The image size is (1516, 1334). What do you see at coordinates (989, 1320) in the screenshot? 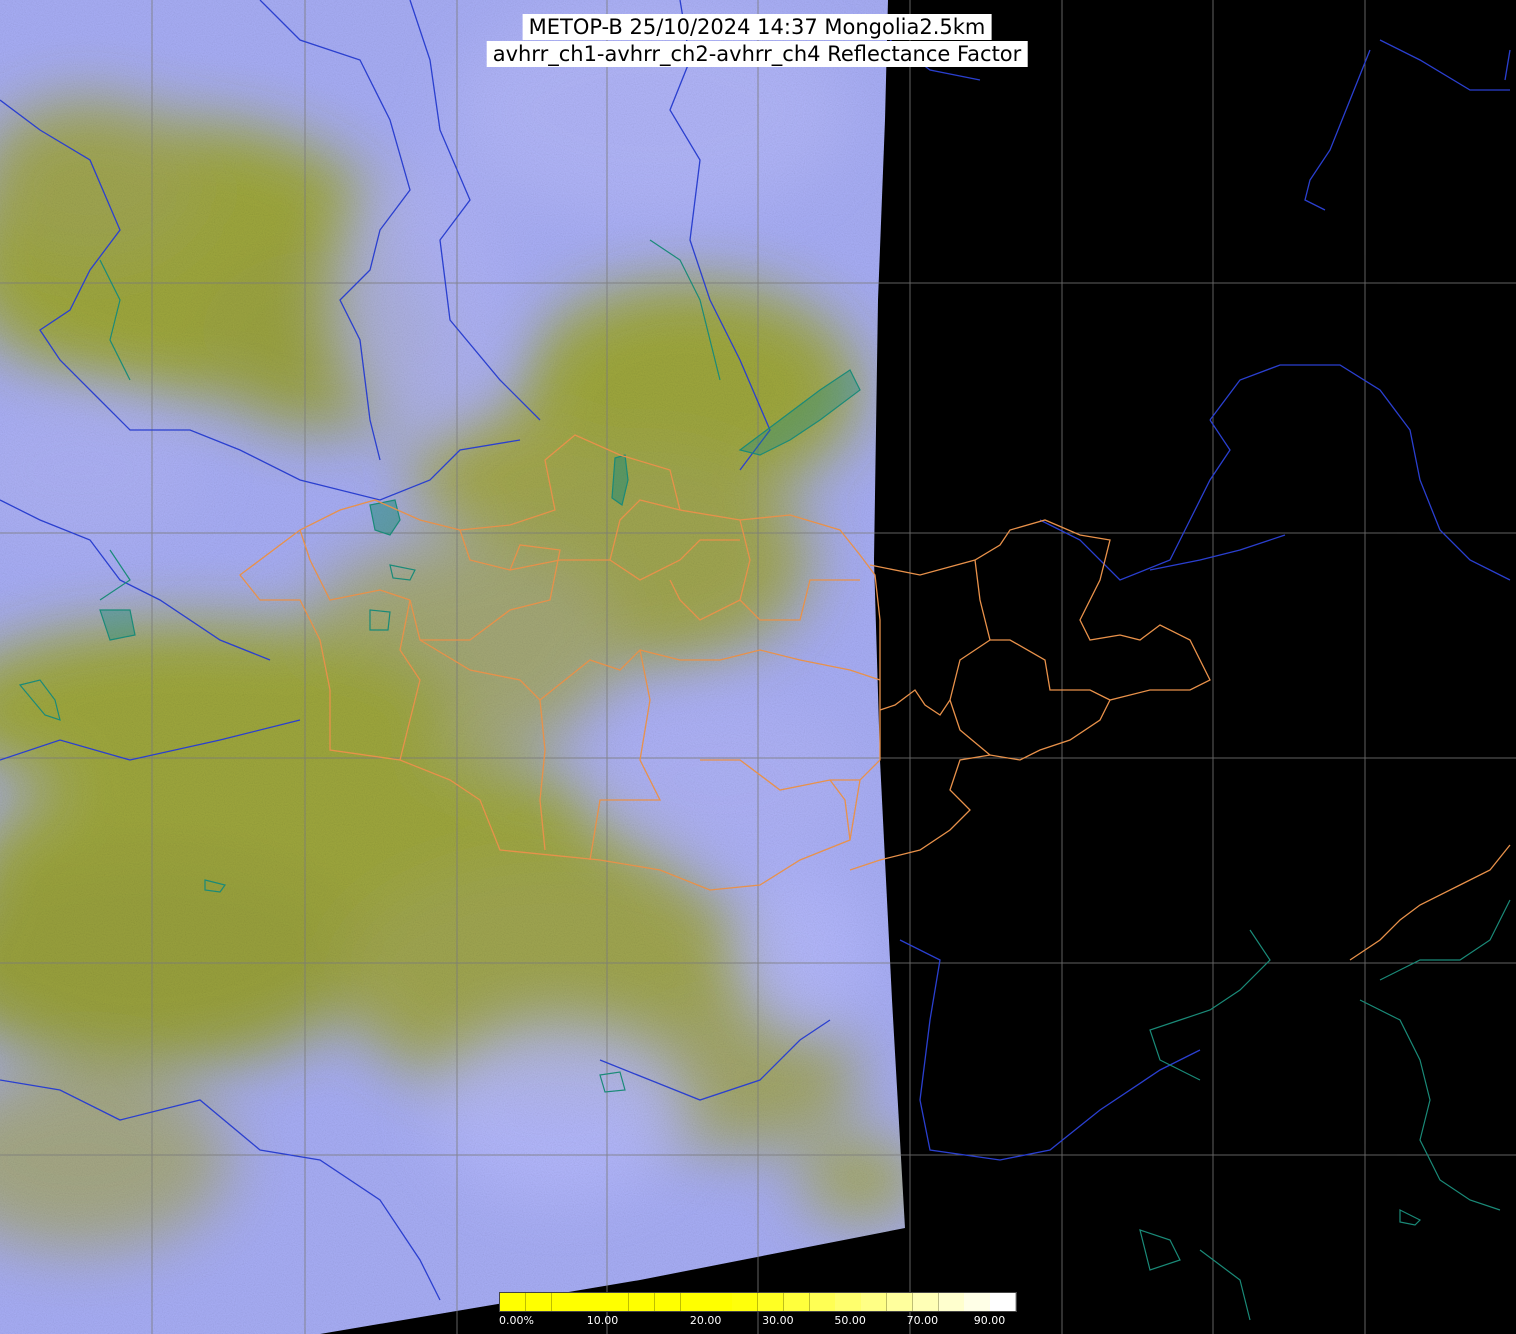
I see `legend-tick-label: 90.00` at bounding box center [989, 1320].